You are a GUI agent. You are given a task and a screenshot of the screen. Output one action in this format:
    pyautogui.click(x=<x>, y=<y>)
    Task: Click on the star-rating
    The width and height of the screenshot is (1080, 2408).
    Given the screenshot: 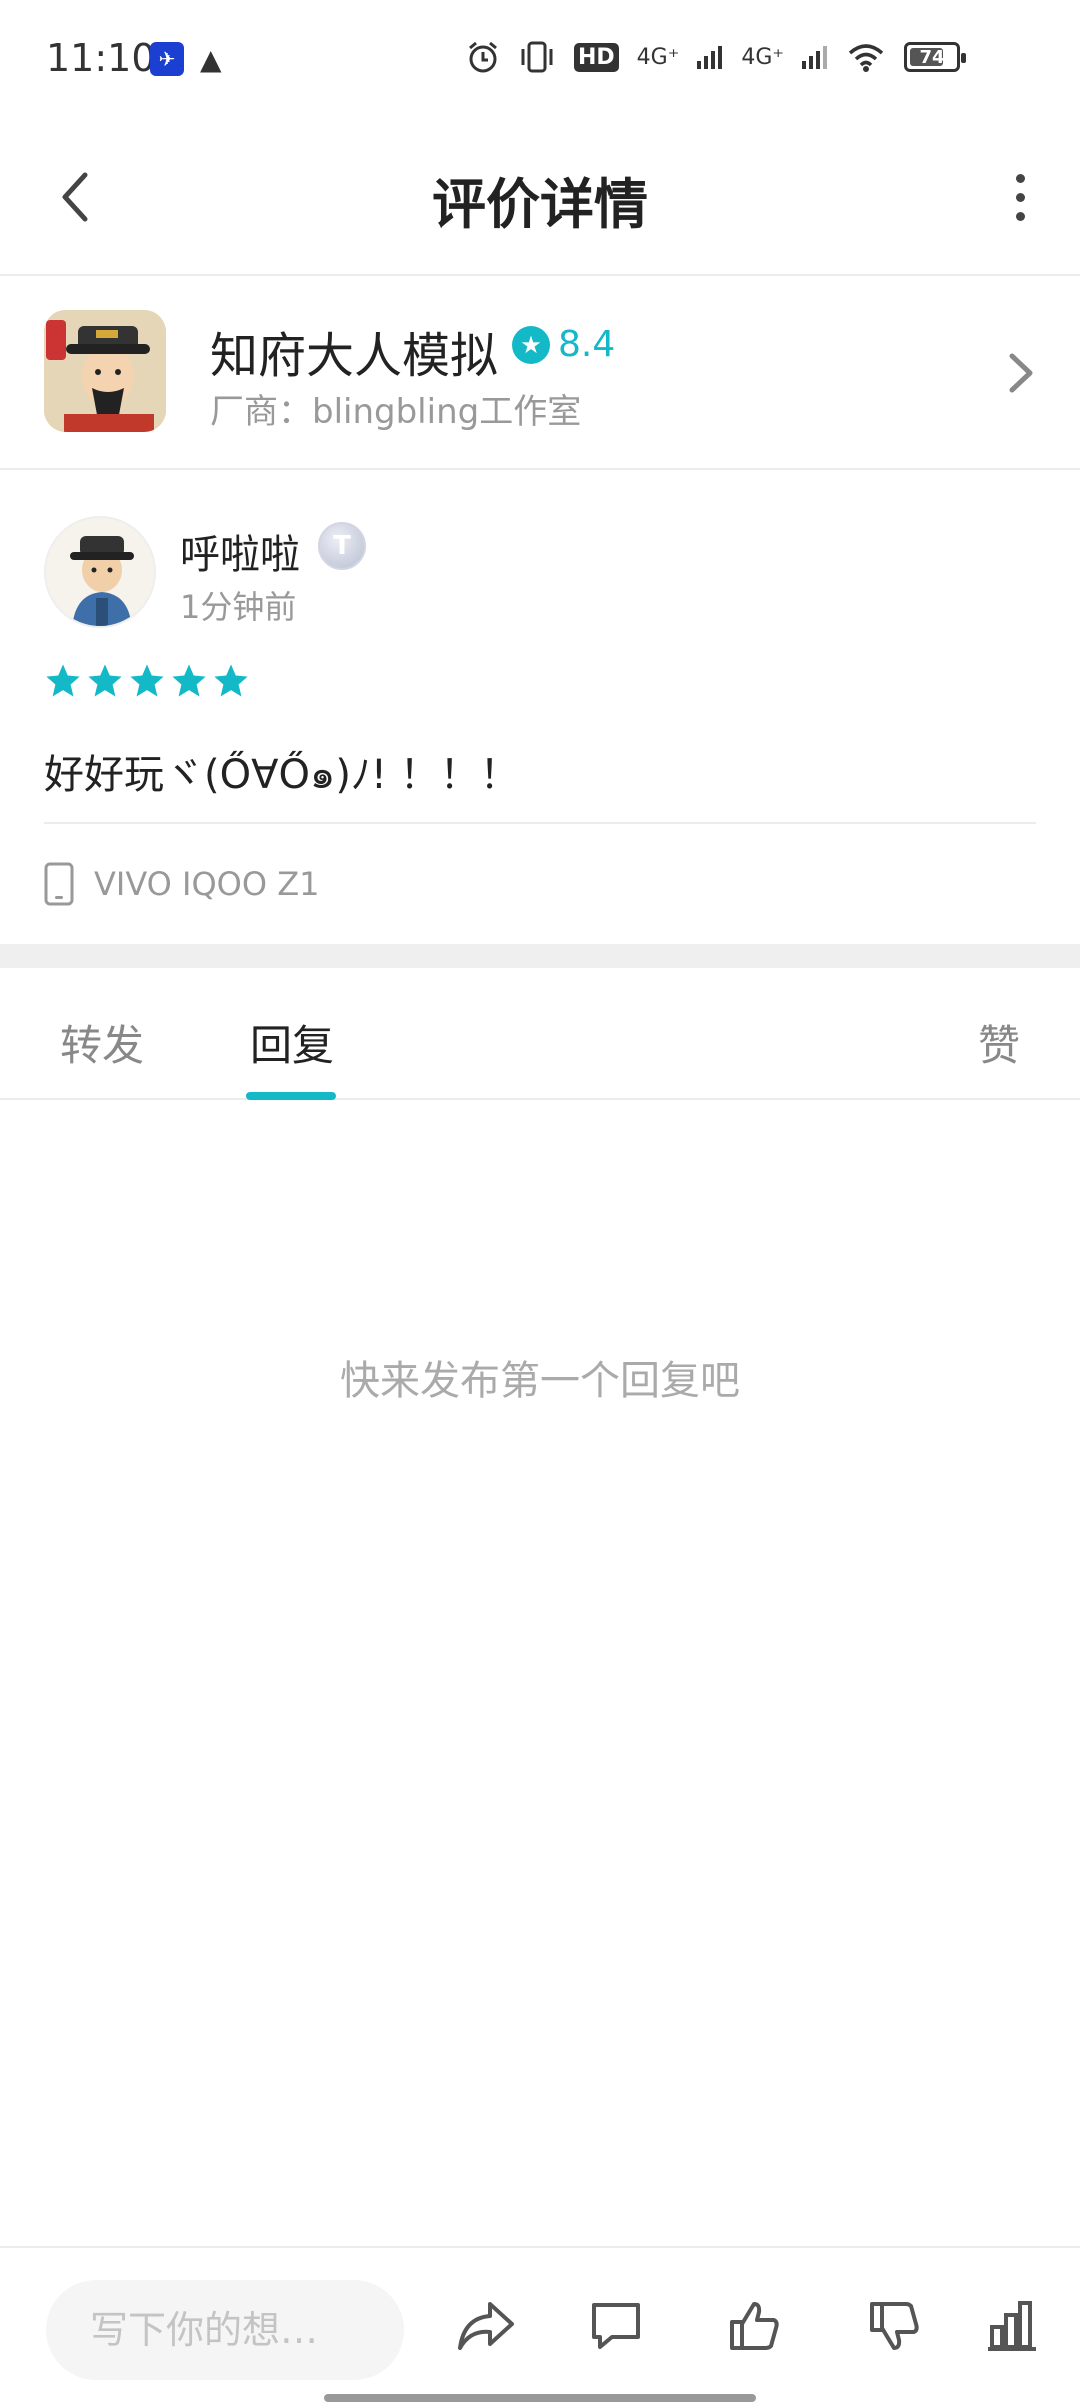 What is the action you would take?
    pyautogui.click(x=147, y=681)
    